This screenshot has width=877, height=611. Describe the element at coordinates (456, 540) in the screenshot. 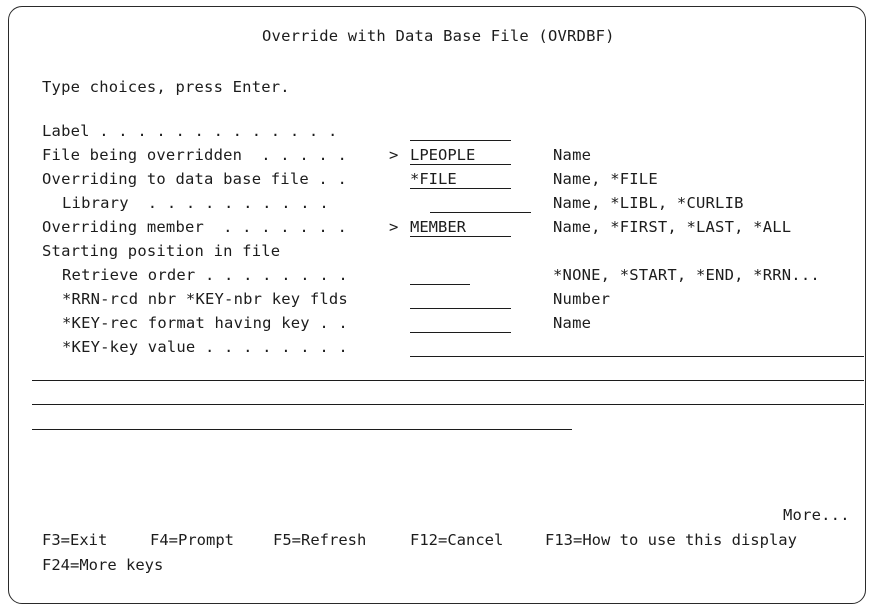

I see `f12-cancel-key: F12=Cancel` at that location.